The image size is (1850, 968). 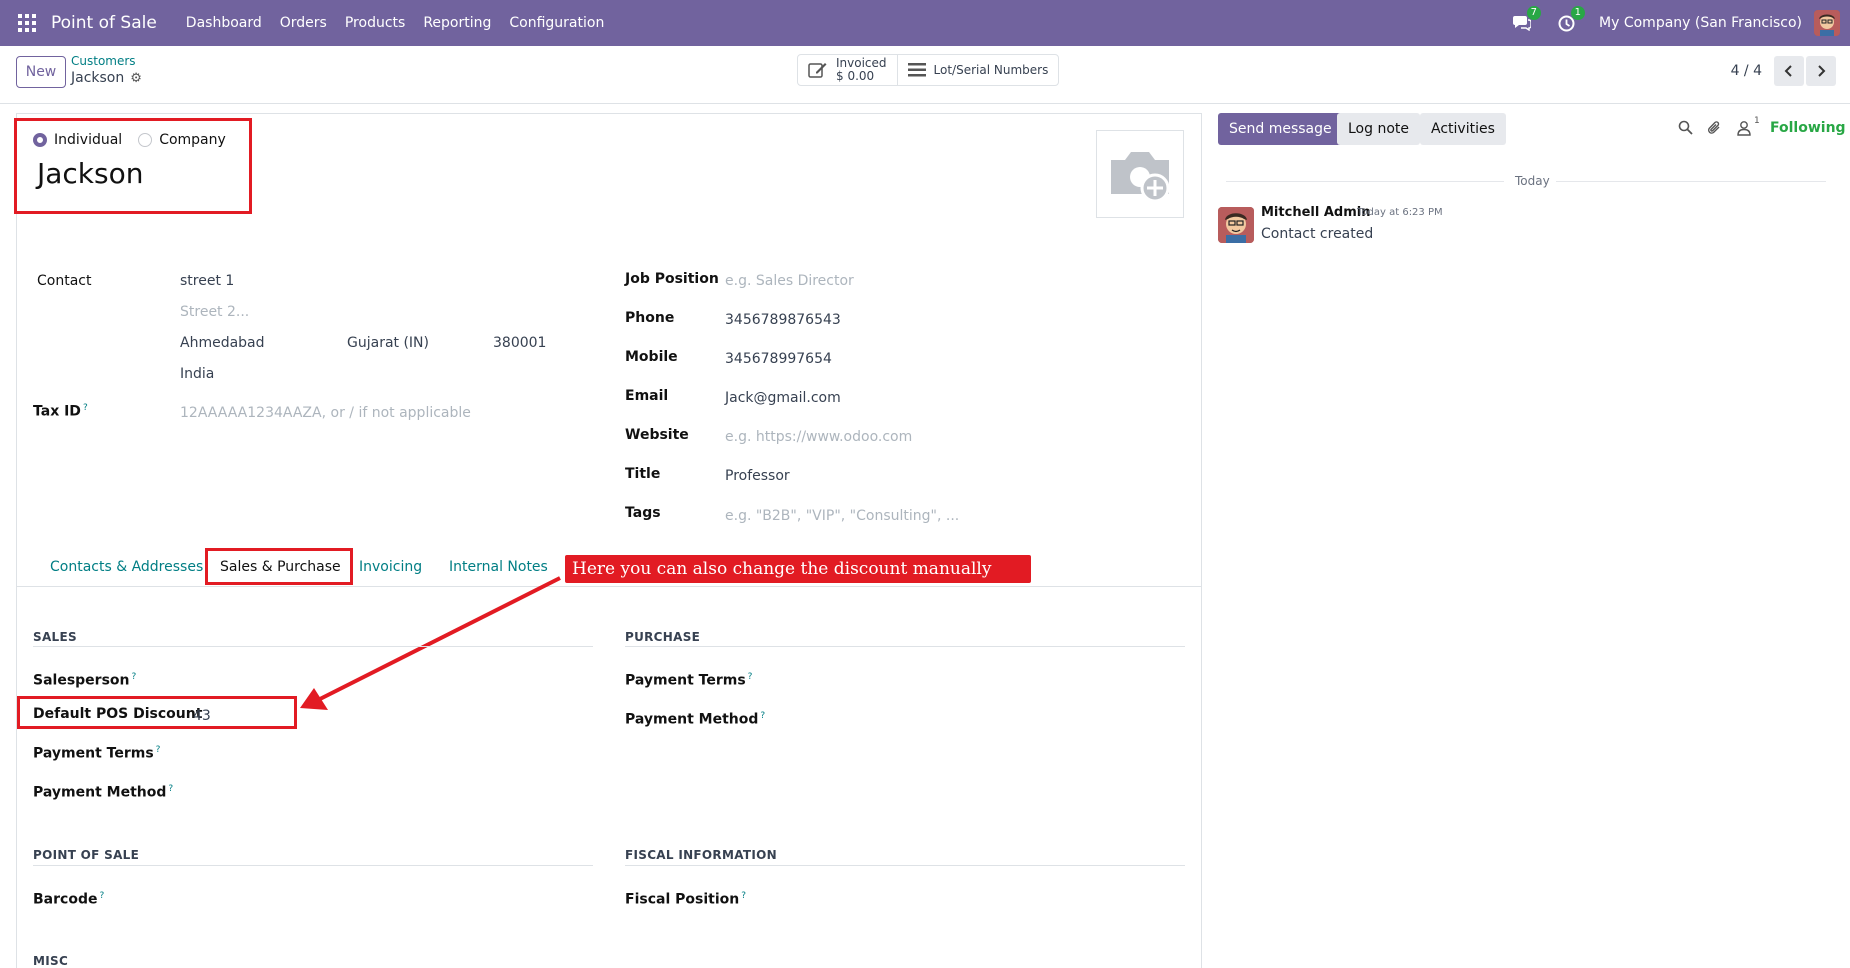 What do you see at coordinates (650, 318) in the screenshot?
I see `phone-label: Phone` at bounding box center [650, 318].